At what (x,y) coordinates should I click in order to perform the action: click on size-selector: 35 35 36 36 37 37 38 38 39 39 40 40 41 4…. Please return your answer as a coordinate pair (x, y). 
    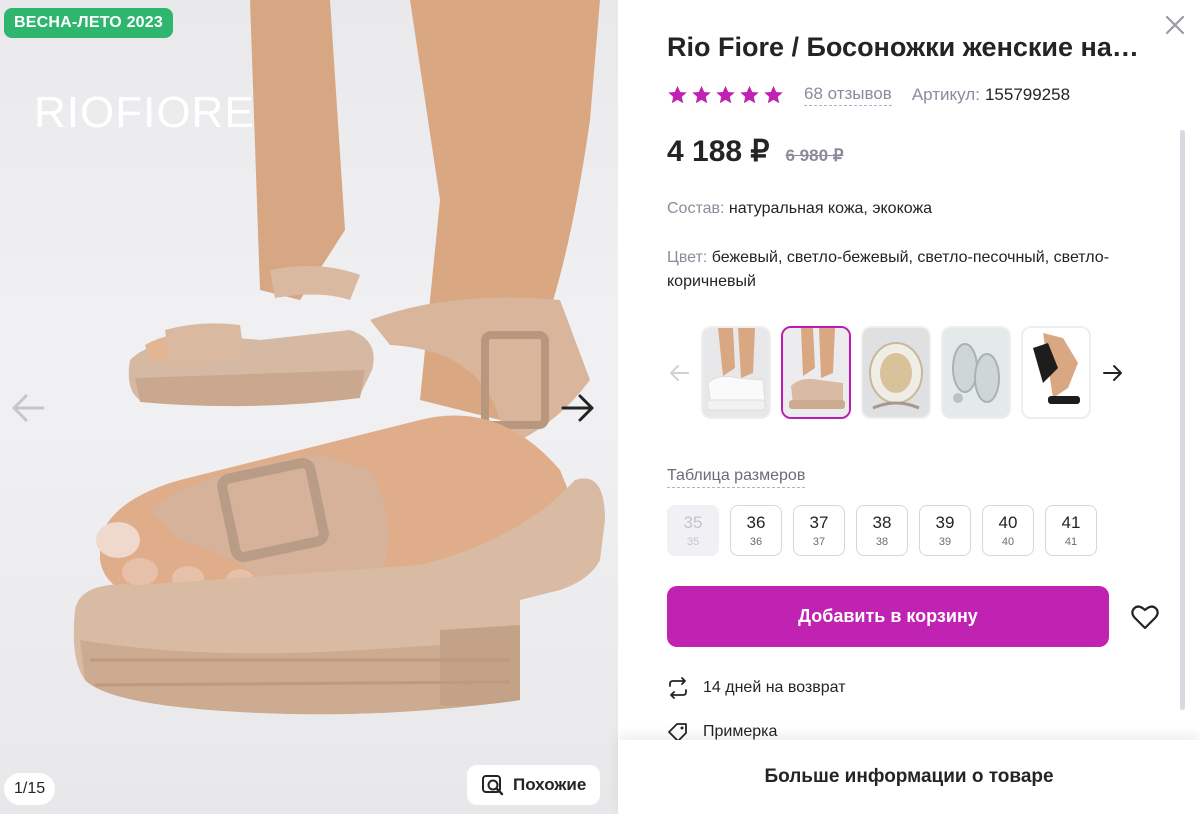
    Looking at the image, I should click on (882, 530).